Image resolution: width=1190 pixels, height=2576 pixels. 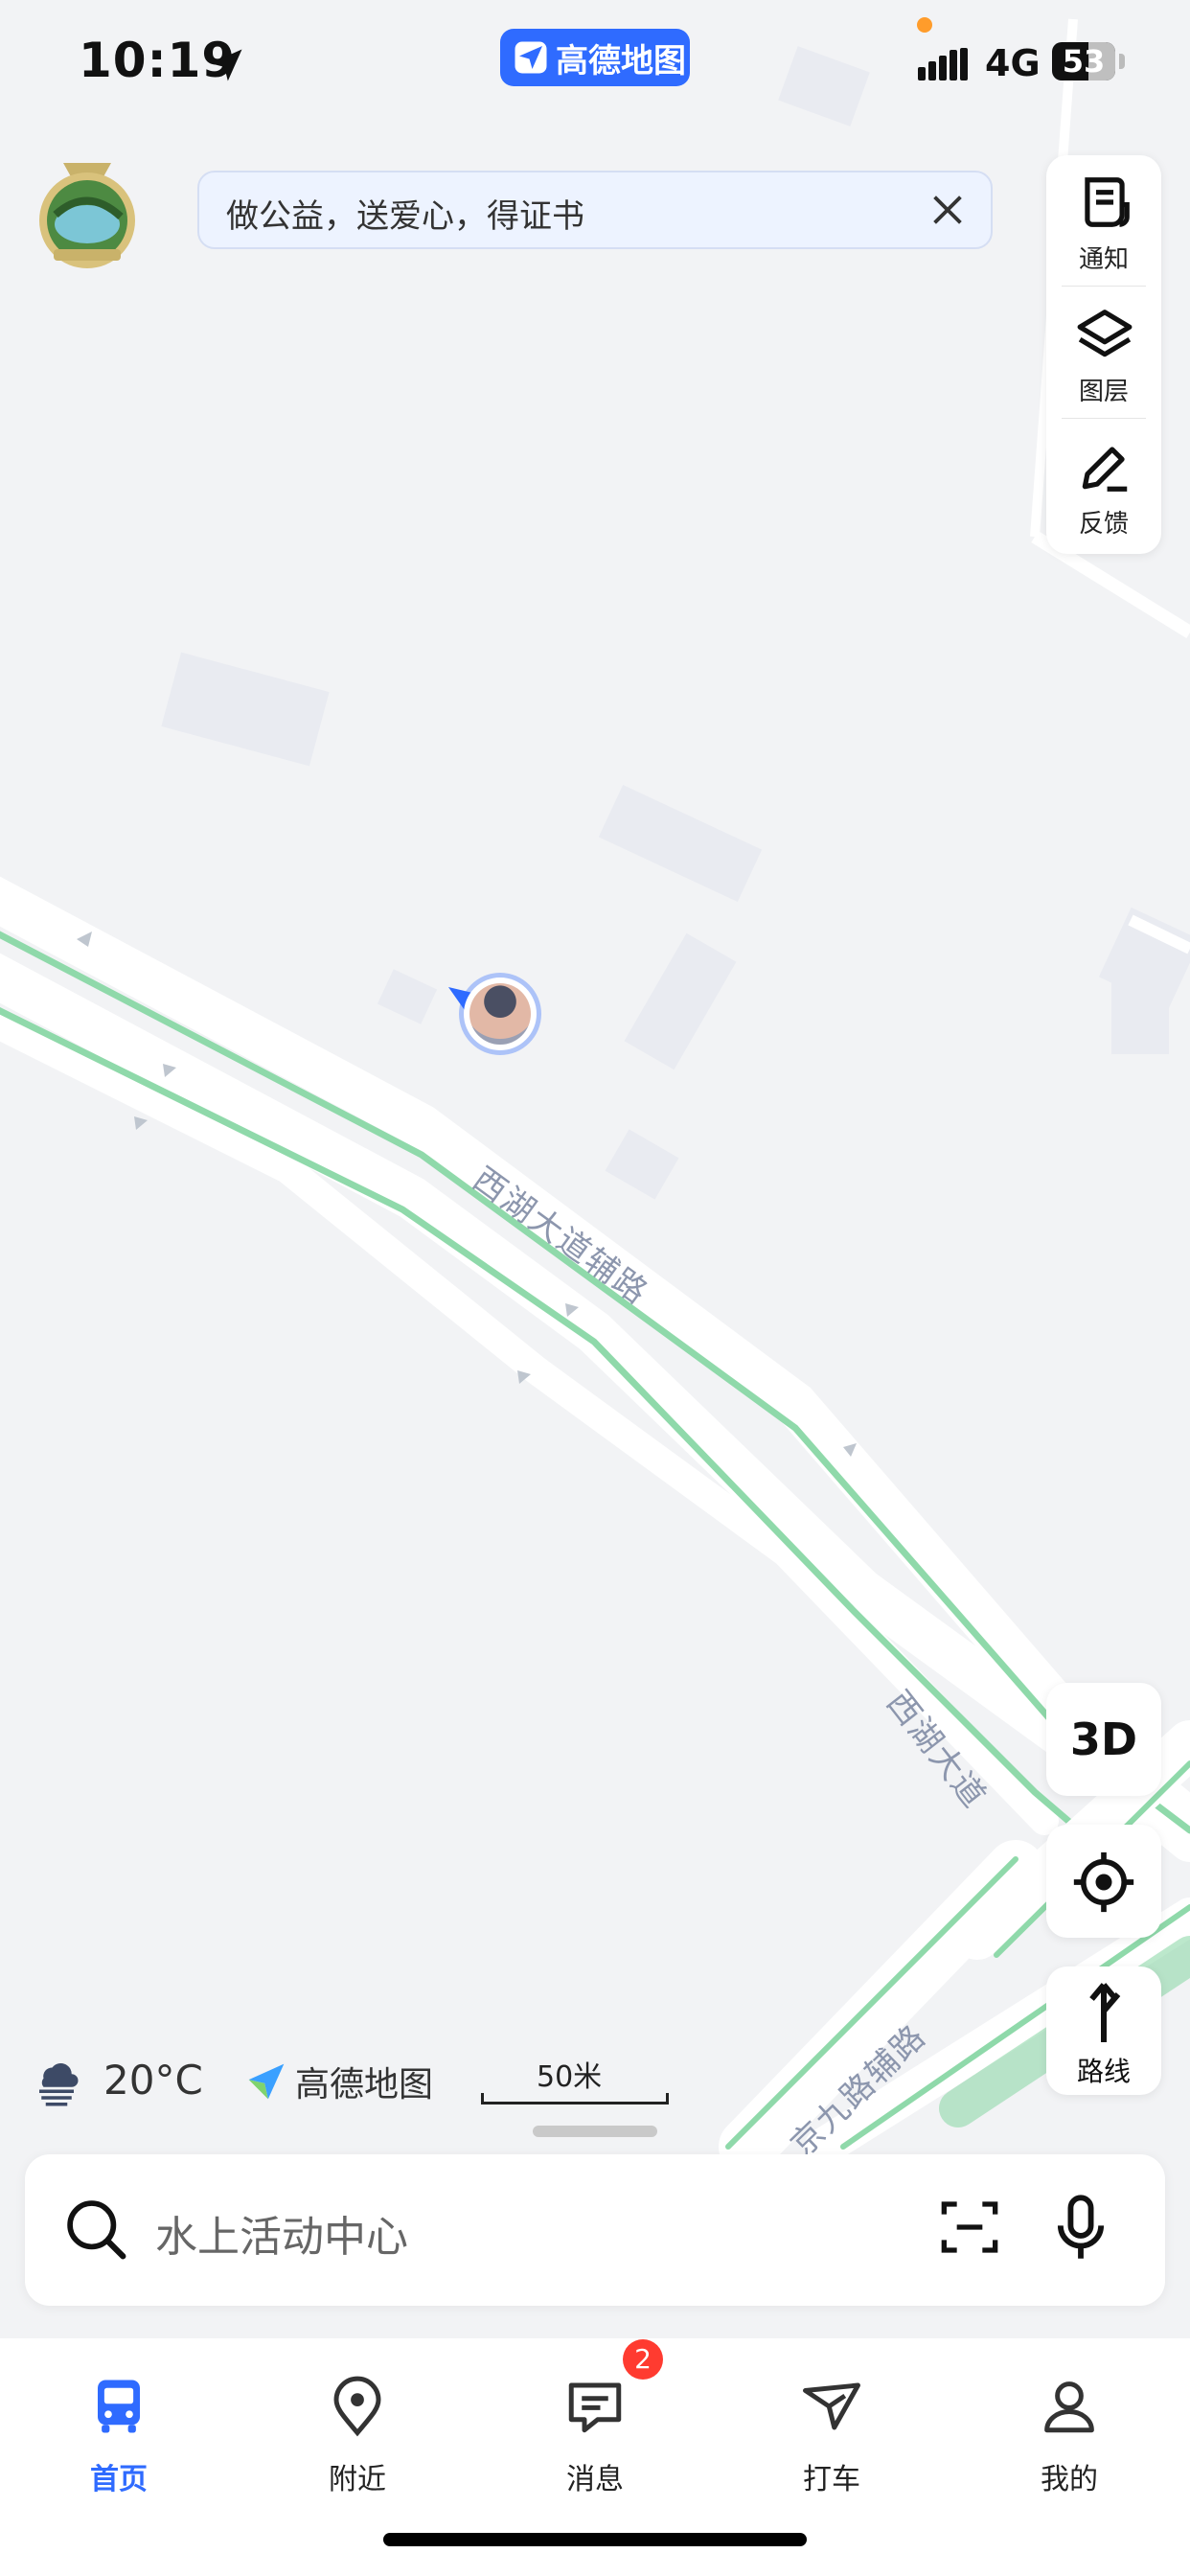 I want to click on nav-label: 附近, so click(x=358, y=2479).